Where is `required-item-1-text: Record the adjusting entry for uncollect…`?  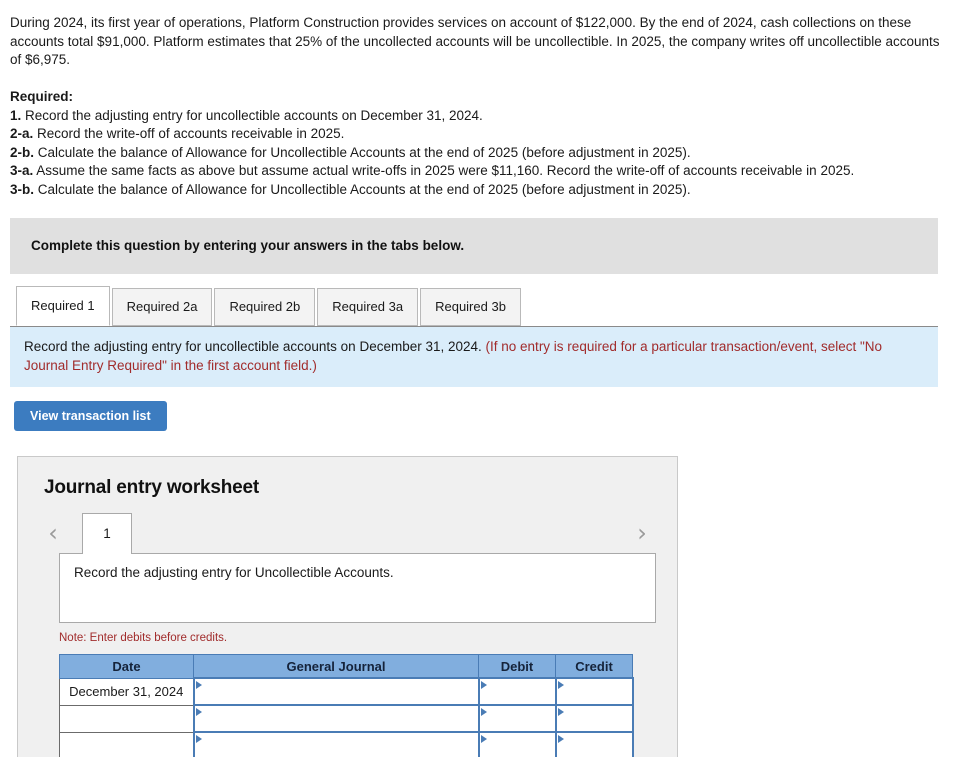 required-item-1-text: Record the adjusting entry for uncollect… is located at coordinates (252, 115).